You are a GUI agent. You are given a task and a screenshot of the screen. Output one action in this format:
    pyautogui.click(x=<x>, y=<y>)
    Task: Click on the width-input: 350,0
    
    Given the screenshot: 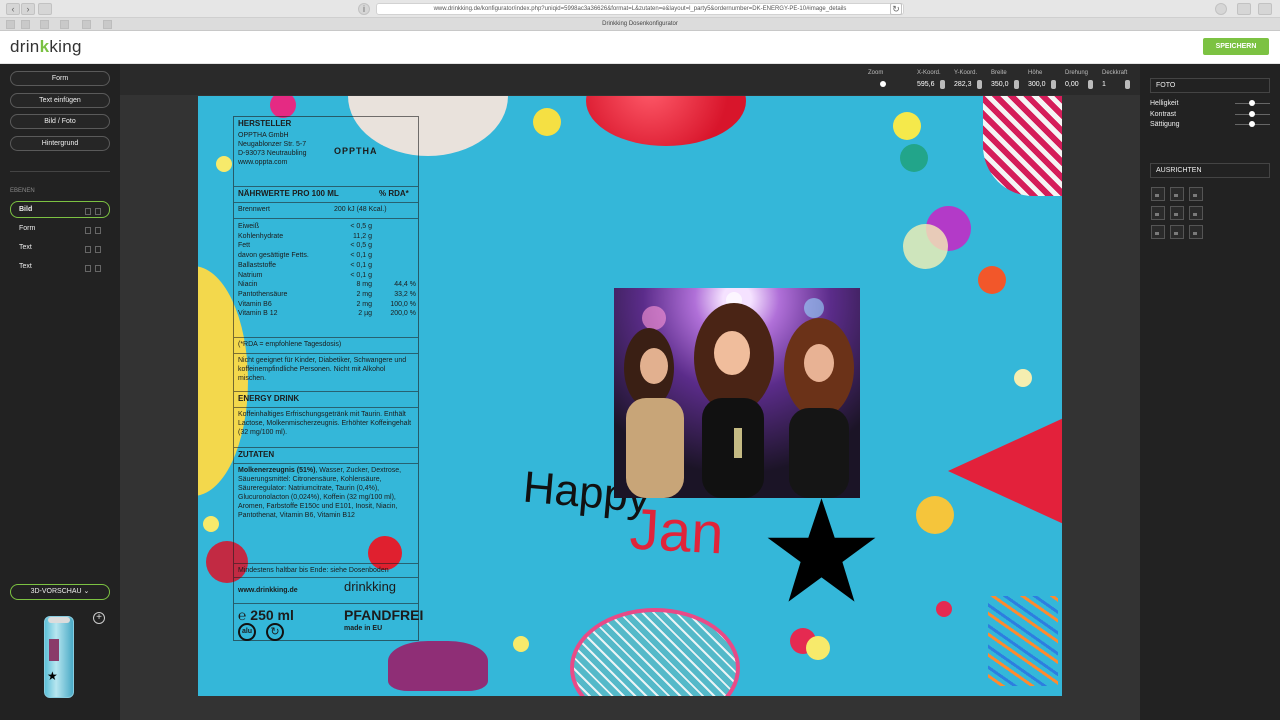 What is the action you would take?
    pyautogui.click(x=1000, y=84)
    